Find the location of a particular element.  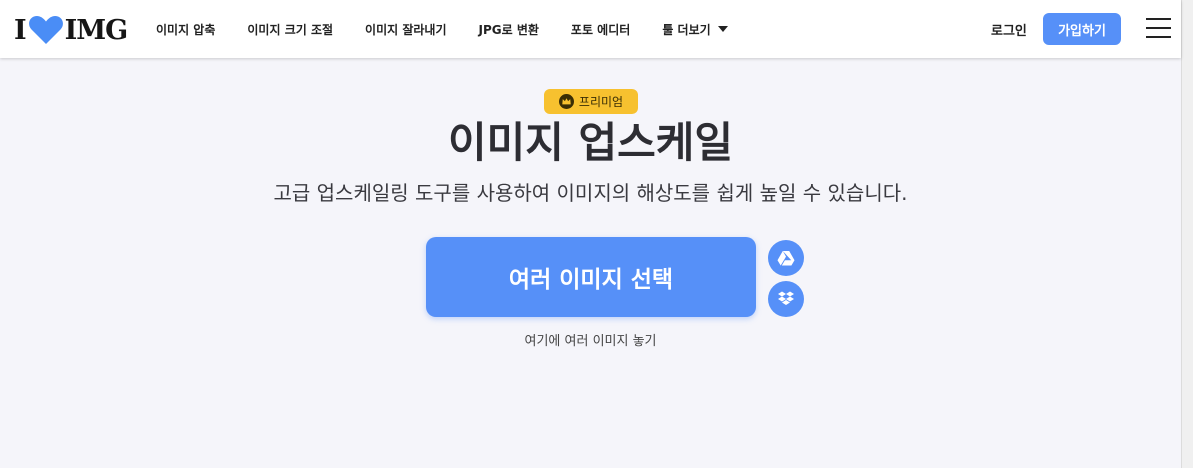

nav-item-label: 포토 에디터 is located at coordinates (600, 29).